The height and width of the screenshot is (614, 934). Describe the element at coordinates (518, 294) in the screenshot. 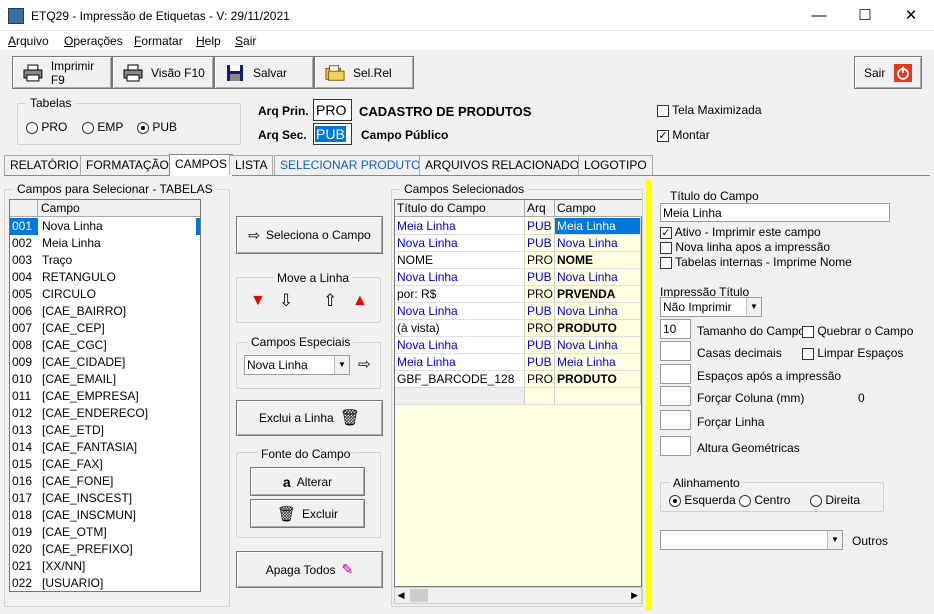

I see `table-row: por: R$ PRO PRVENDA` at that location.